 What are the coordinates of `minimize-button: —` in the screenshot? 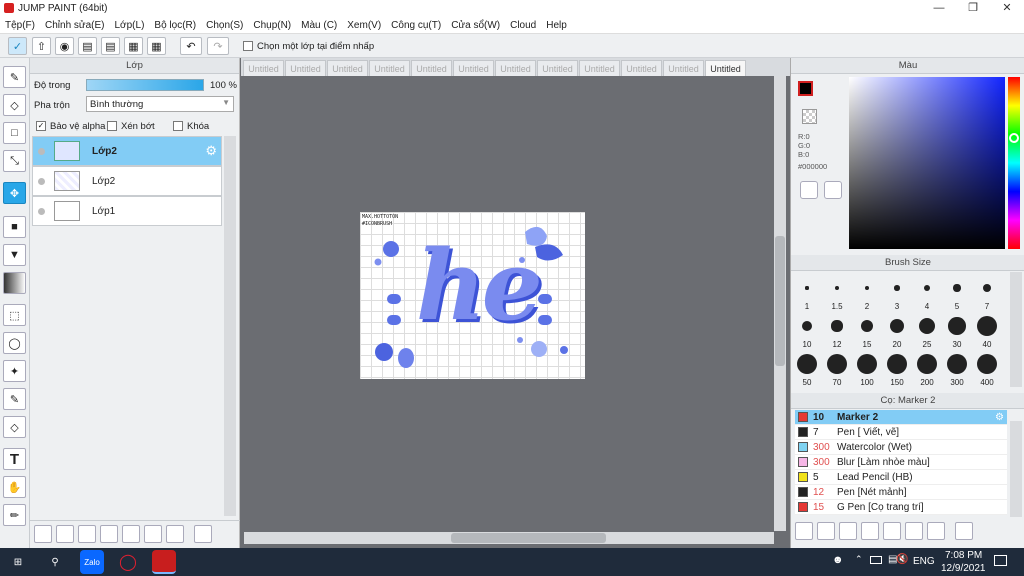 It's located at (939, 8).